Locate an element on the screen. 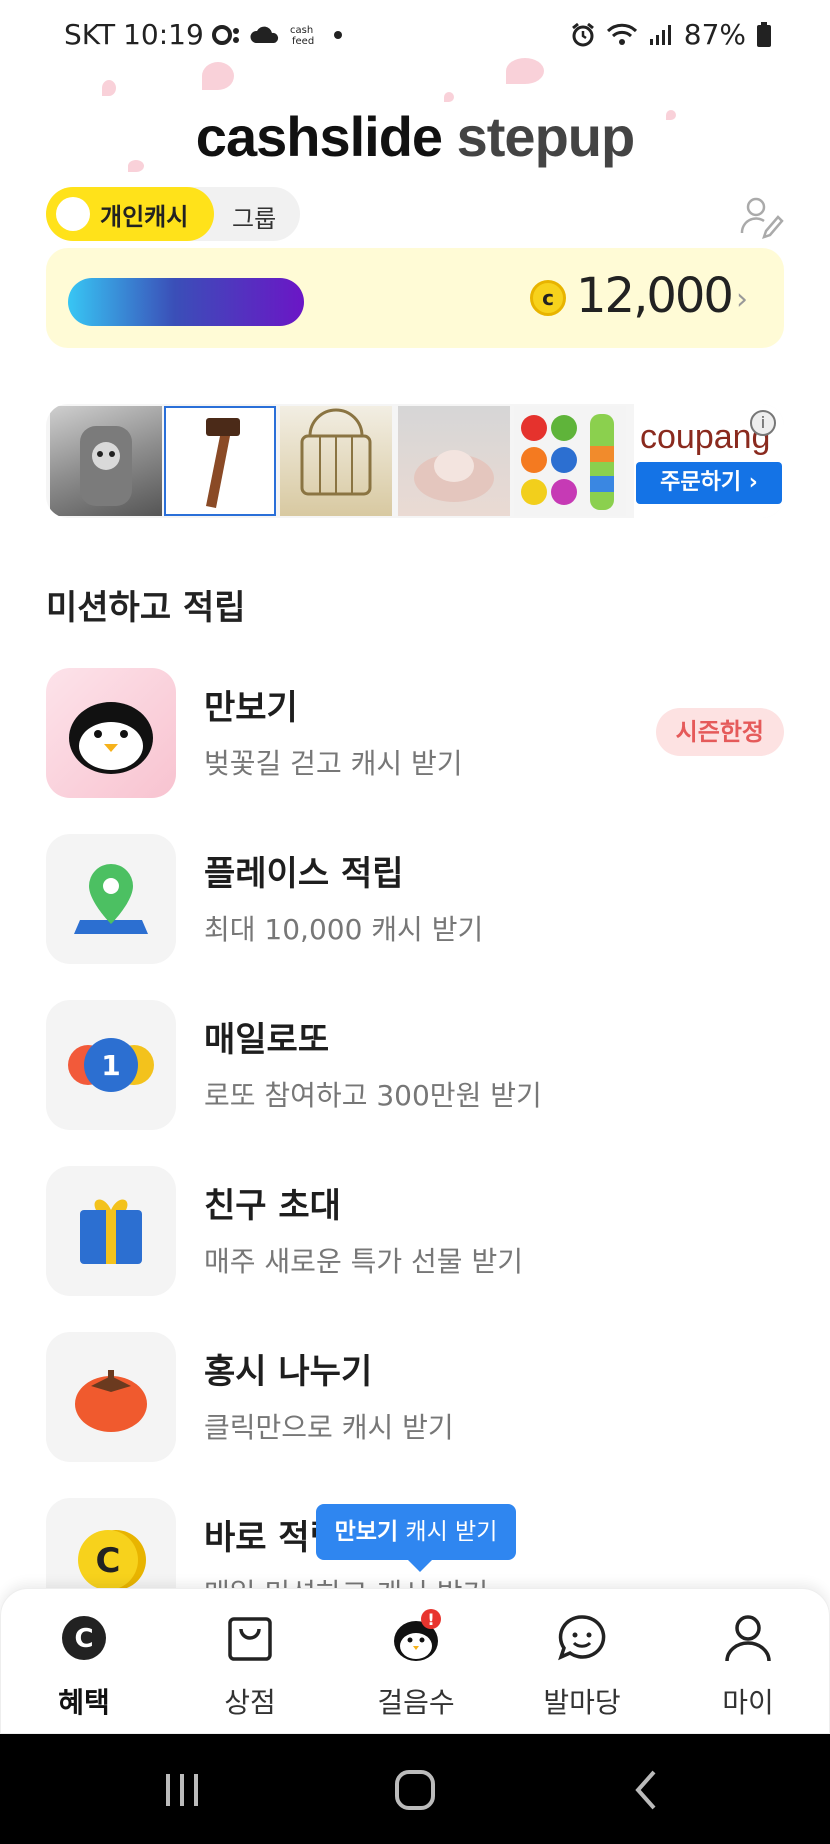 This screenshot has width=830, height=1844. order-button: 주문하기 › is located at coordinates (709, 483).